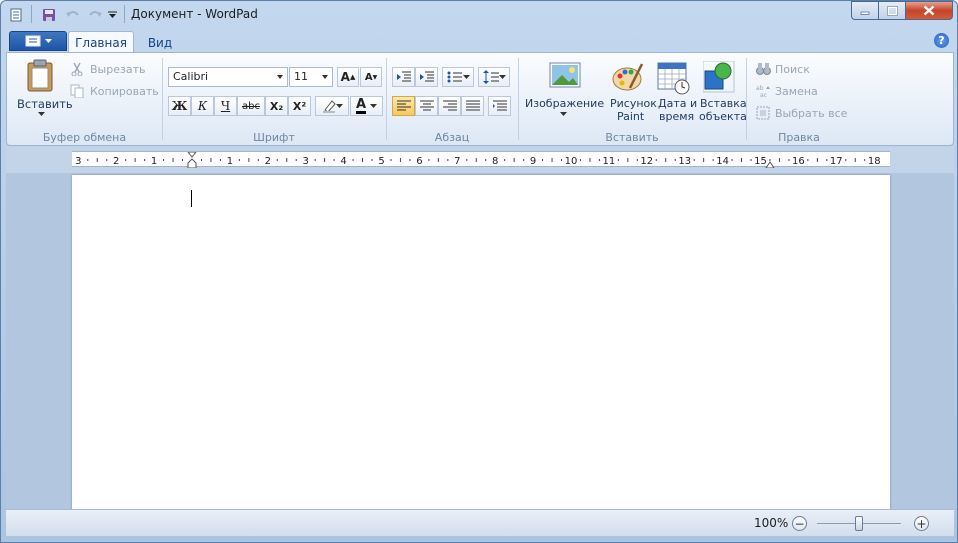 The image size is (958, 543). Describe the element at coordinates (941, 40) in the screenshot. I see `help-icon: ?` at that location.